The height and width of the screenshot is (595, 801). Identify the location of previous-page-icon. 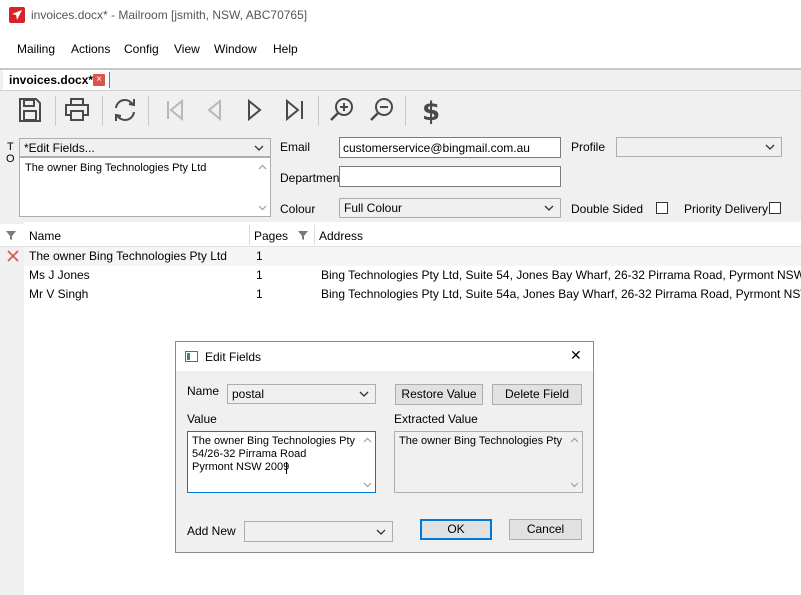
(215, 110).